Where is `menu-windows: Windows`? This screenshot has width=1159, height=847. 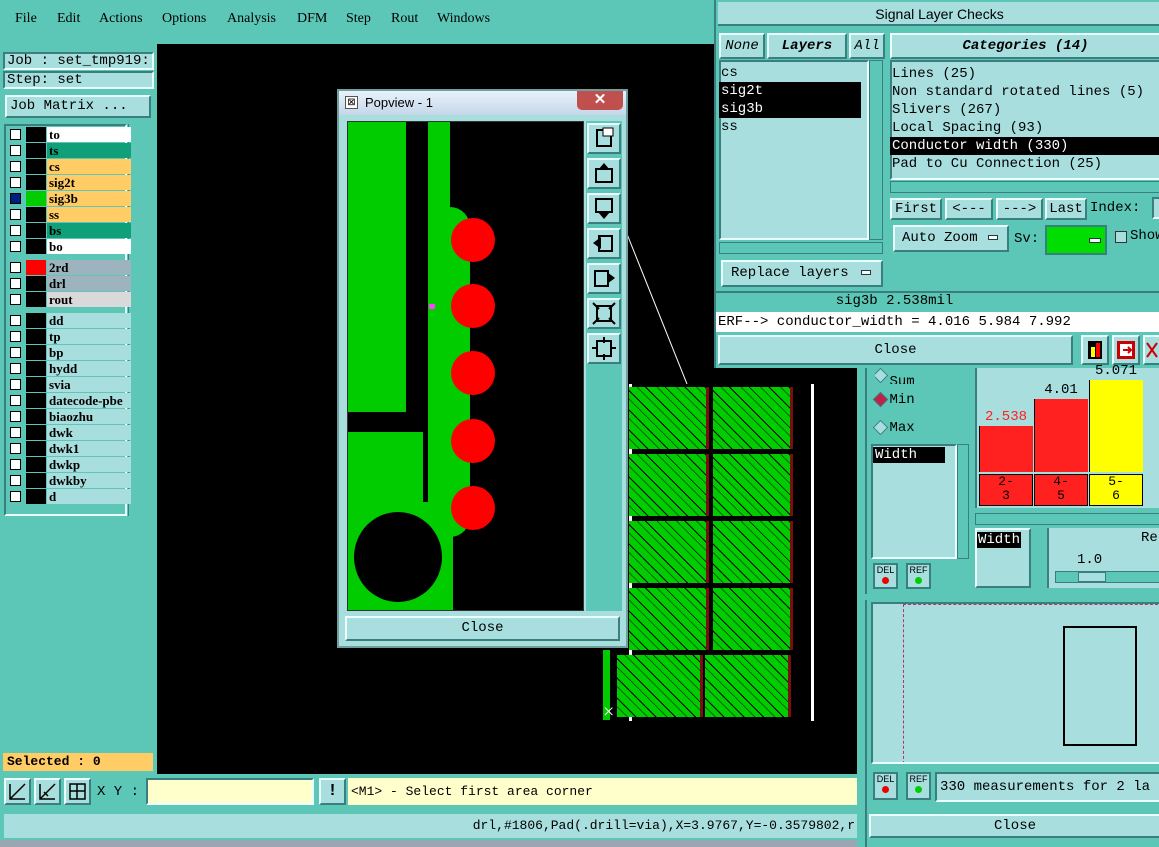 menu-windows: Windows is located at coordinates (463, 19).